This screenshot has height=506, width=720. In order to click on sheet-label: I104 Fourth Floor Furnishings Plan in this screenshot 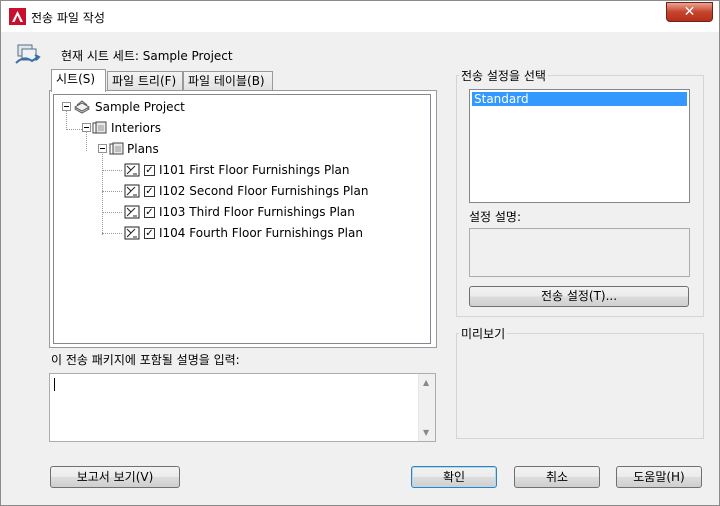, I will do `click(261, 233)`.